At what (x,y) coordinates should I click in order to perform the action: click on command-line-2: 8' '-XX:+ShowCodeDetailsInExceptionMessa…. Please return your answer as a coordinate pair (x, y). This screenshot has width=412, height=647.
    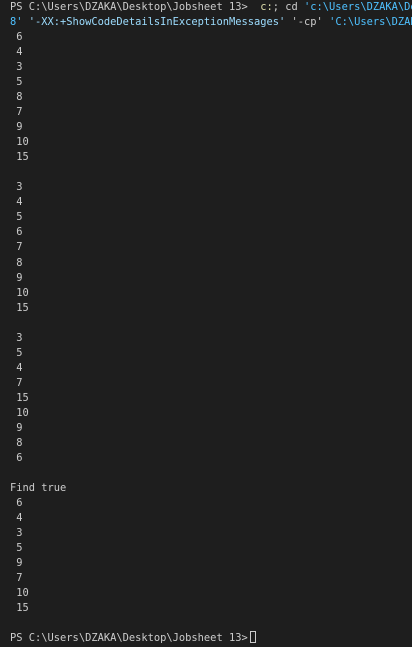
    Looking at the image, I should click on (211, 22).